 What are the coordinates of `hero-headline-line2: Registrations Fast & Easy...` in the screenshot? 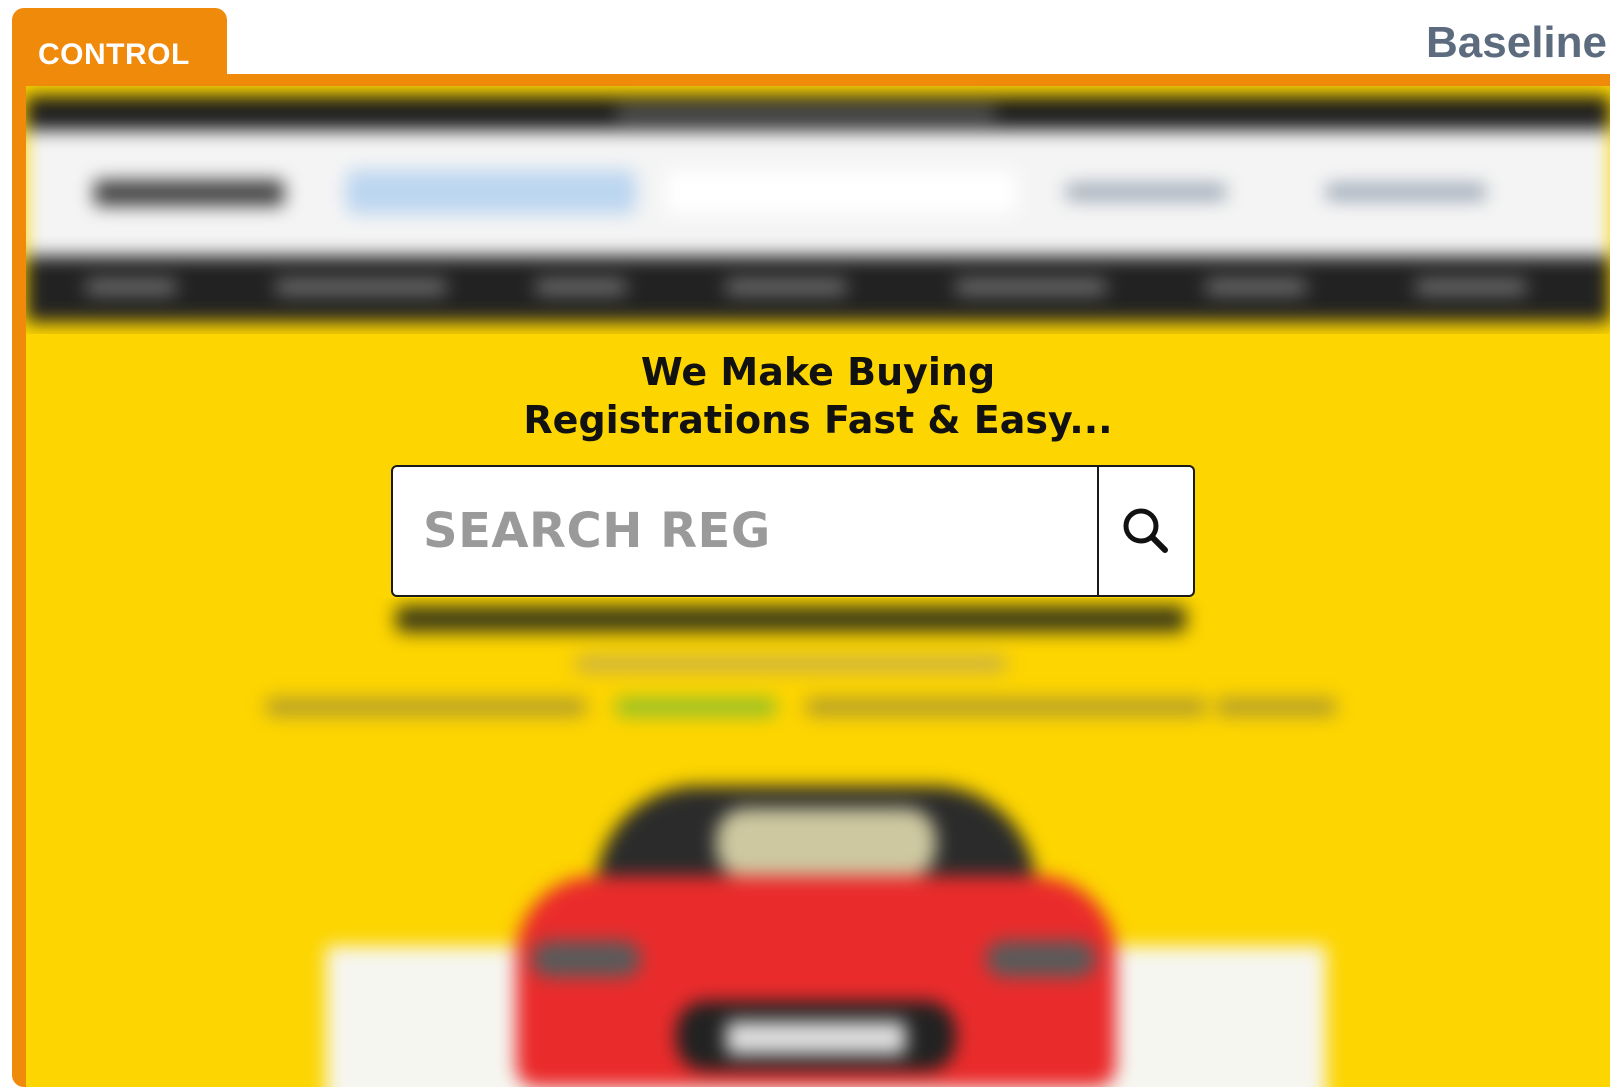 It's located at (818, 420).